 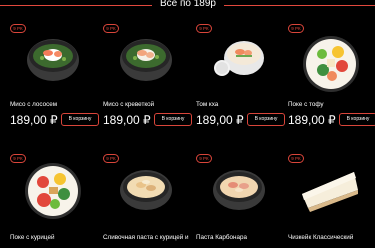 What do you see at coordinates (239, 189) in the screenshot?
I see `pasta-carbonara-bowl-image` at bounding box center [239, 189].